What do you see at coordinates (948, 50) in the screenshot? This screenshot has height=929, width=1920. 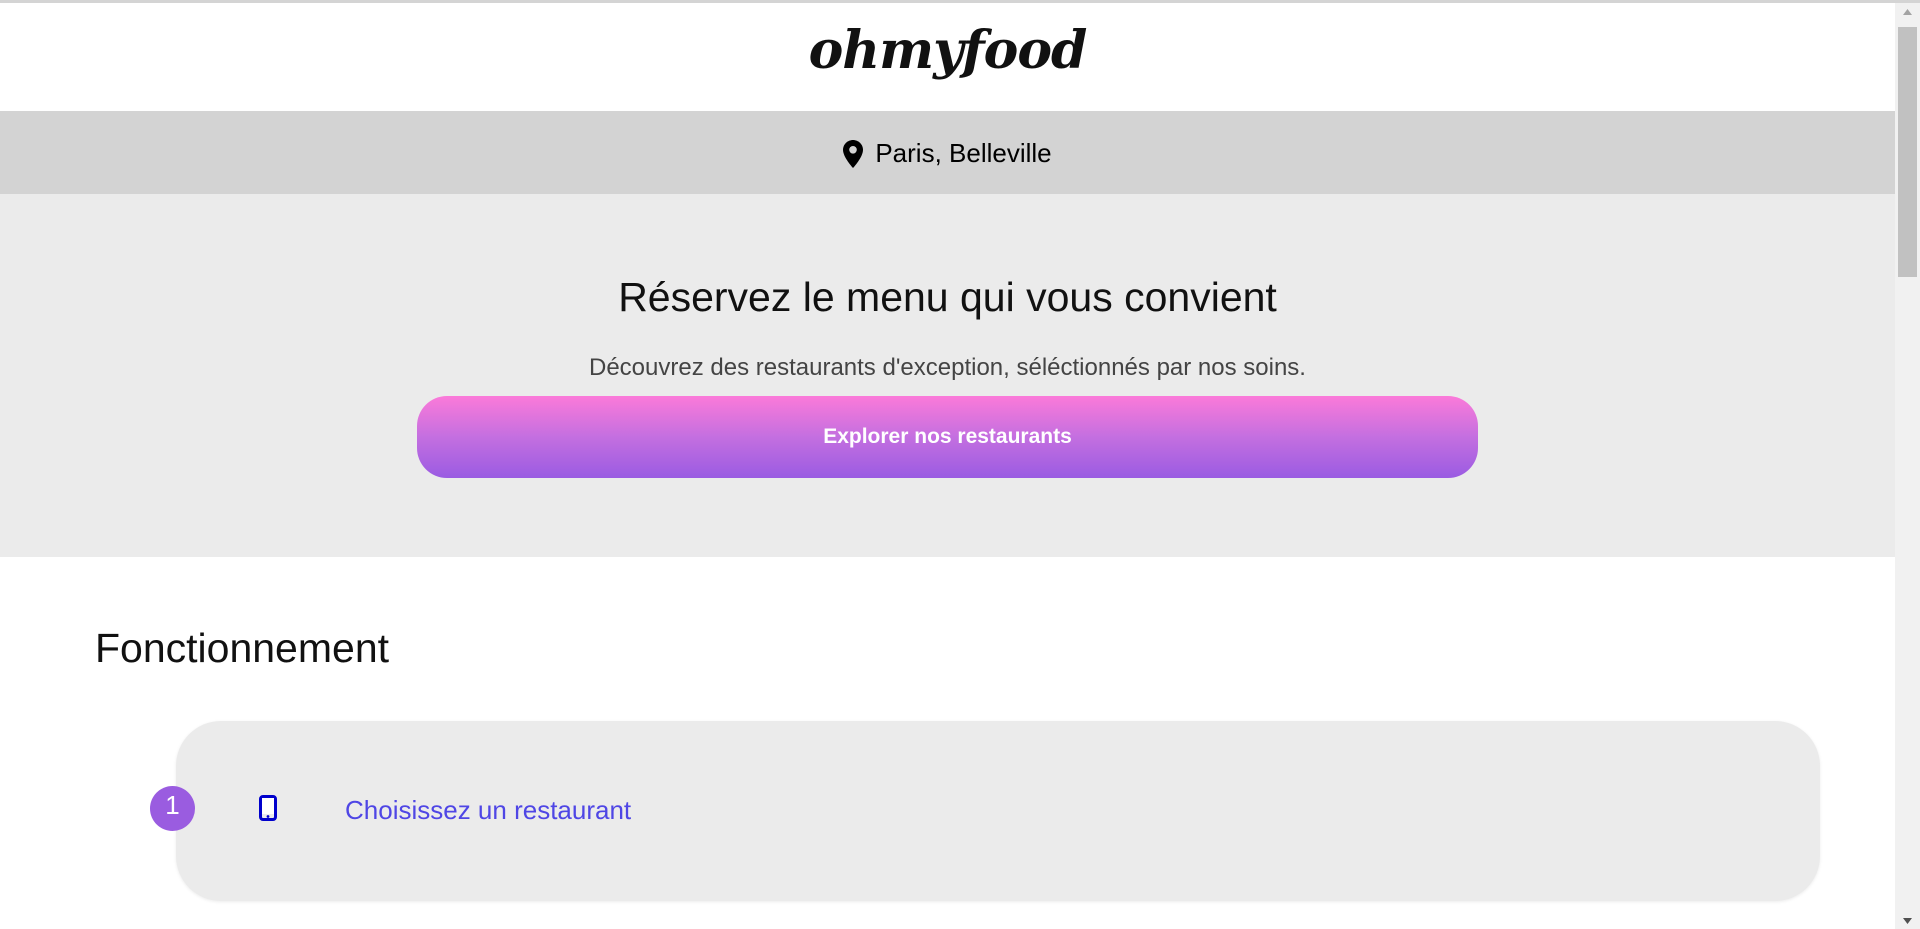 I see `site-logo: ohmyfood` at bounding box center [948, 50].